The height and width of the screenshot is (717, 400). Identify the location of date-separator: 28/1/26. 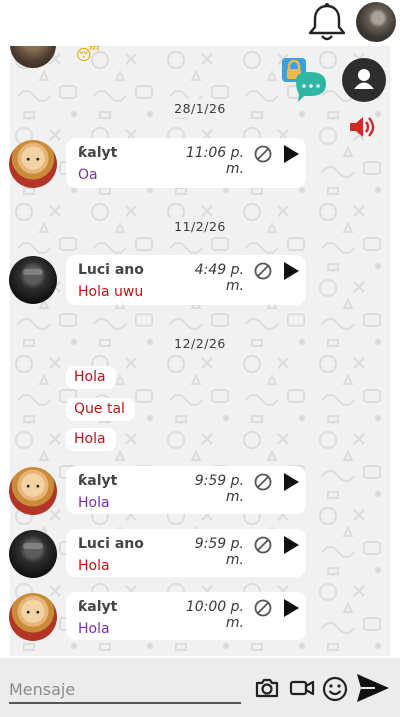
(200, 108).